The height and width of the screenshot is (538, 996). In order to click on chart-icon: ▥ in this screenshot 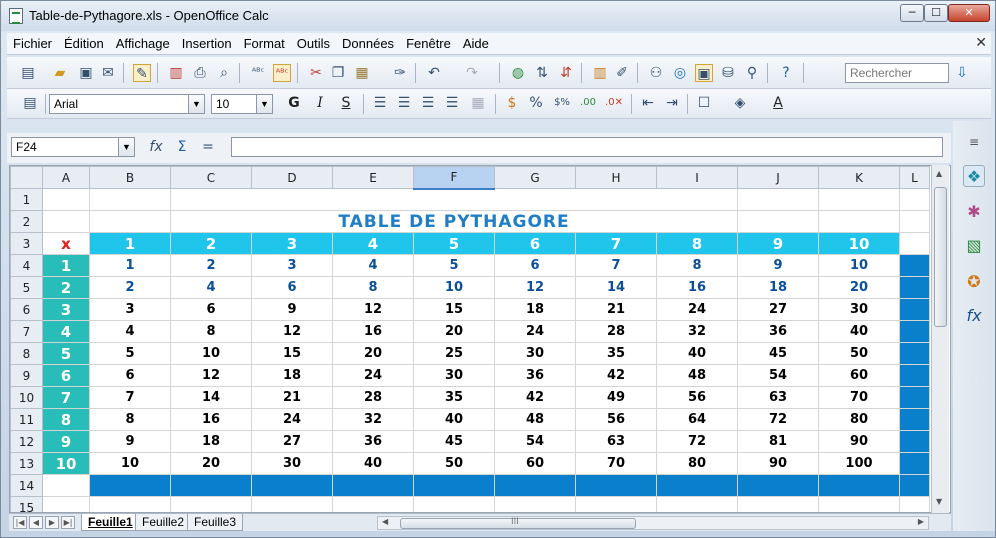, I will do `click(600, 73)`.